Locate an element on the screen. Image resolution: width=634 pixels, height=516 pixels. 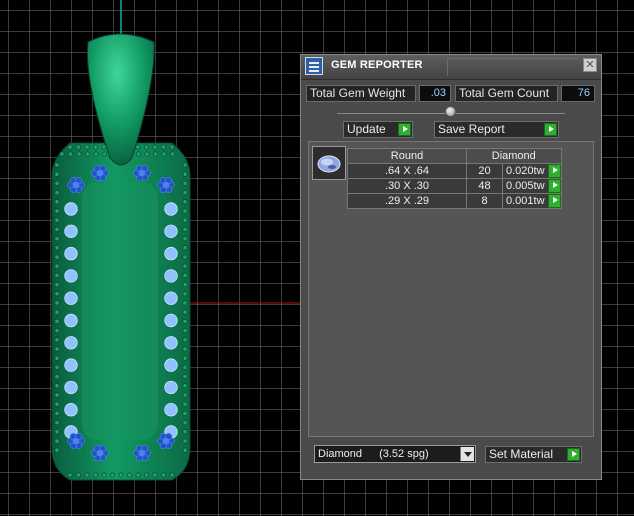
gem-weight-text: 0.005tw is located at coordinates (525, 186).